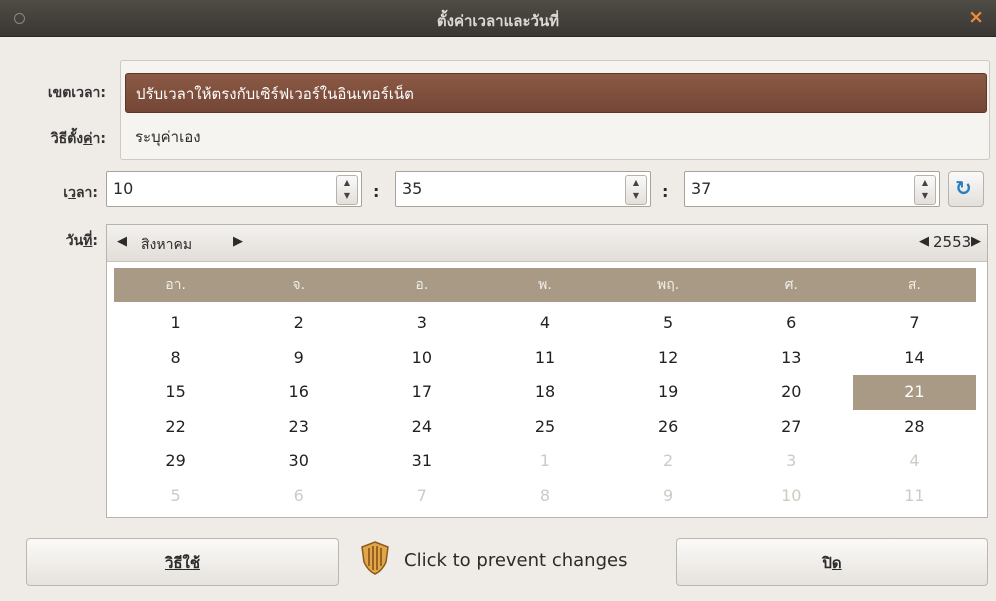  I want to click on second-stepper-icon: ▲ ▼, so click(925, 190).